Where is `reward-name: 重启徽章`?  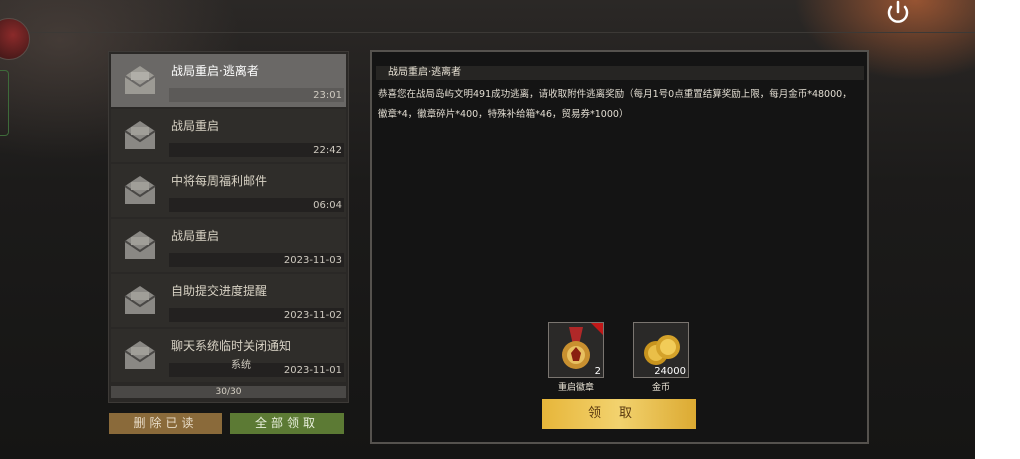 reward-name: 重启徽章 is located at coordinates (575, 388).